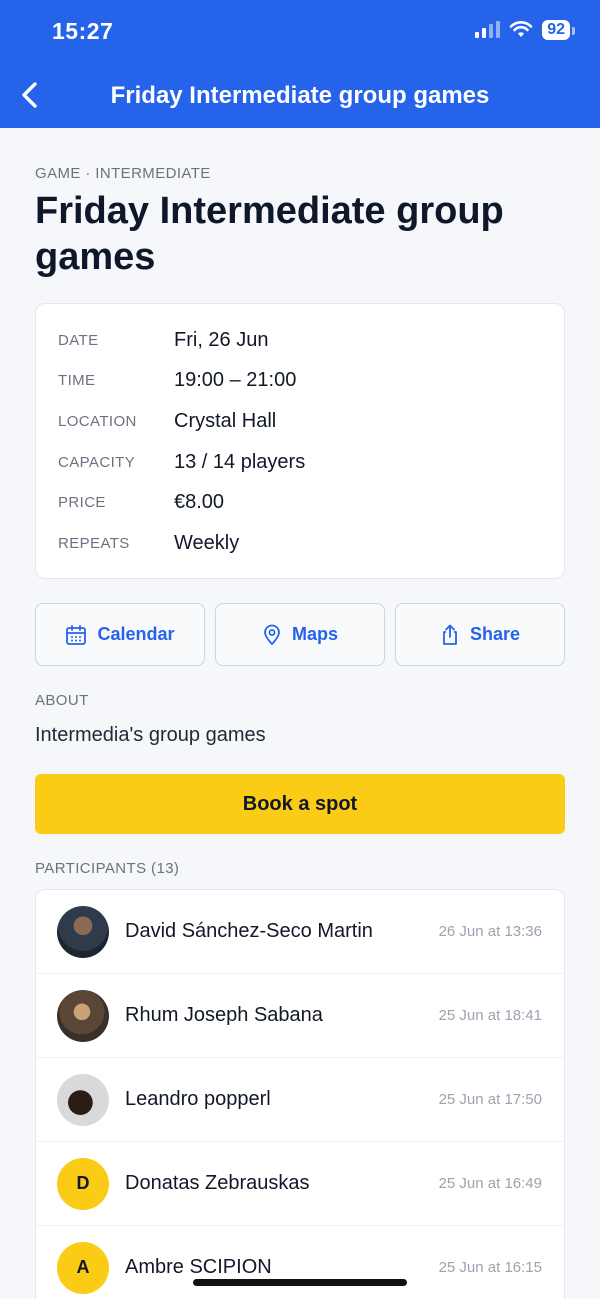 The image size is (600, 1299). What do you see at coordinates (199, 502) in the screenshot?
I see `detail-value: €8.00` at bounding box center [199, 502].